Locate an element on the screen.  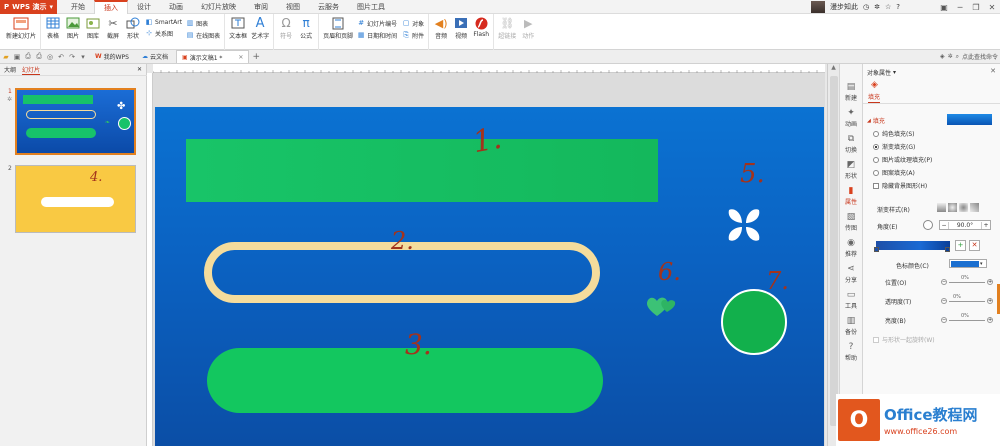
transparency-slider: − 0% + is located at coordinates (968, 299).